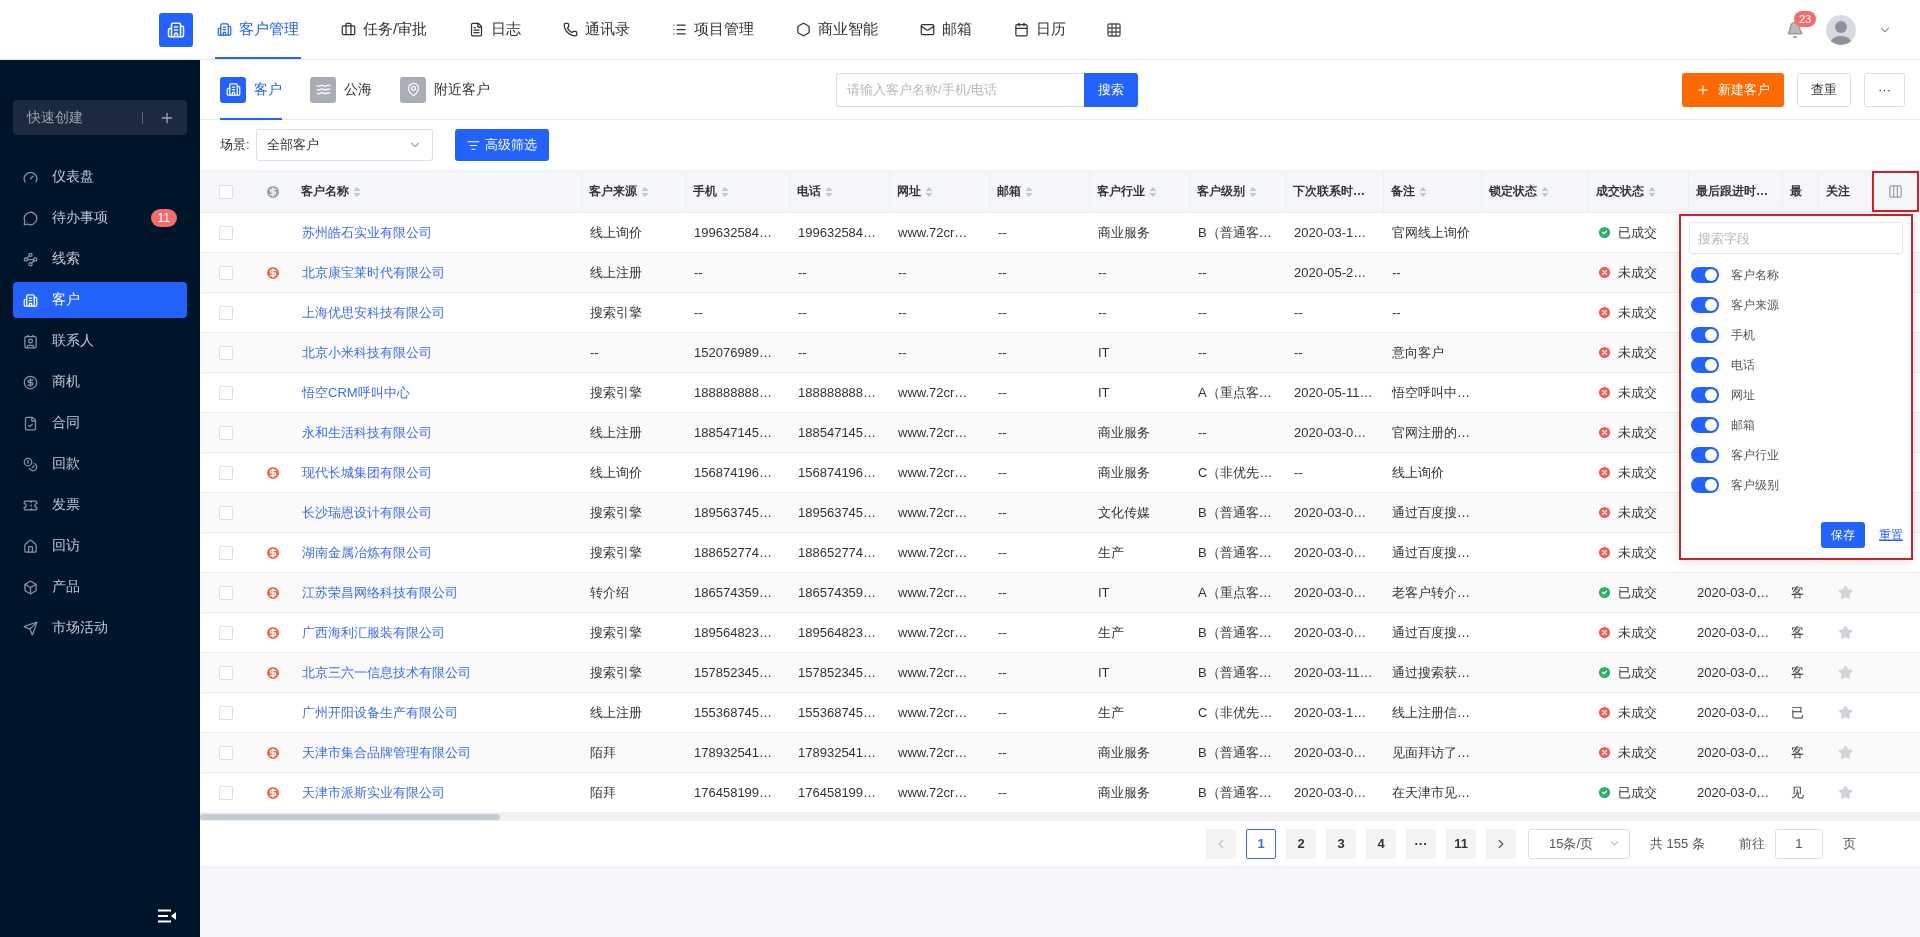 This screenshot has width=1920, height=937. What do you see at coordinates (100, 177) in the screenshot?
I see `sidebar-item: 仪表盘` at bounding box center [100, 177].